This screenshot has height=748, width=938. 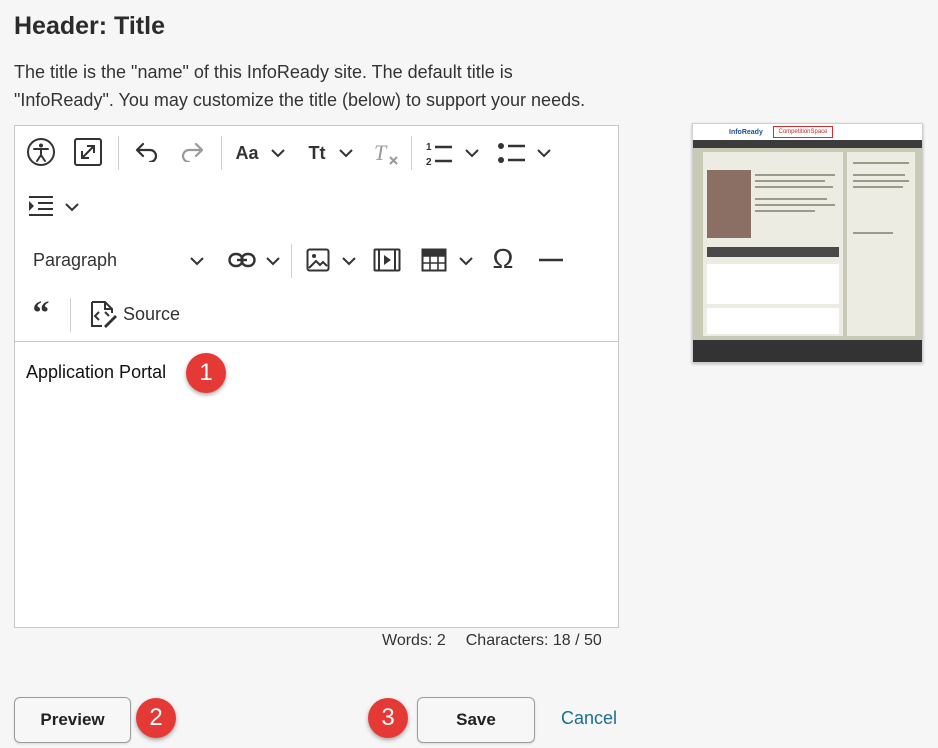 I want to click on redo-icon, so click(x=193, y=152).